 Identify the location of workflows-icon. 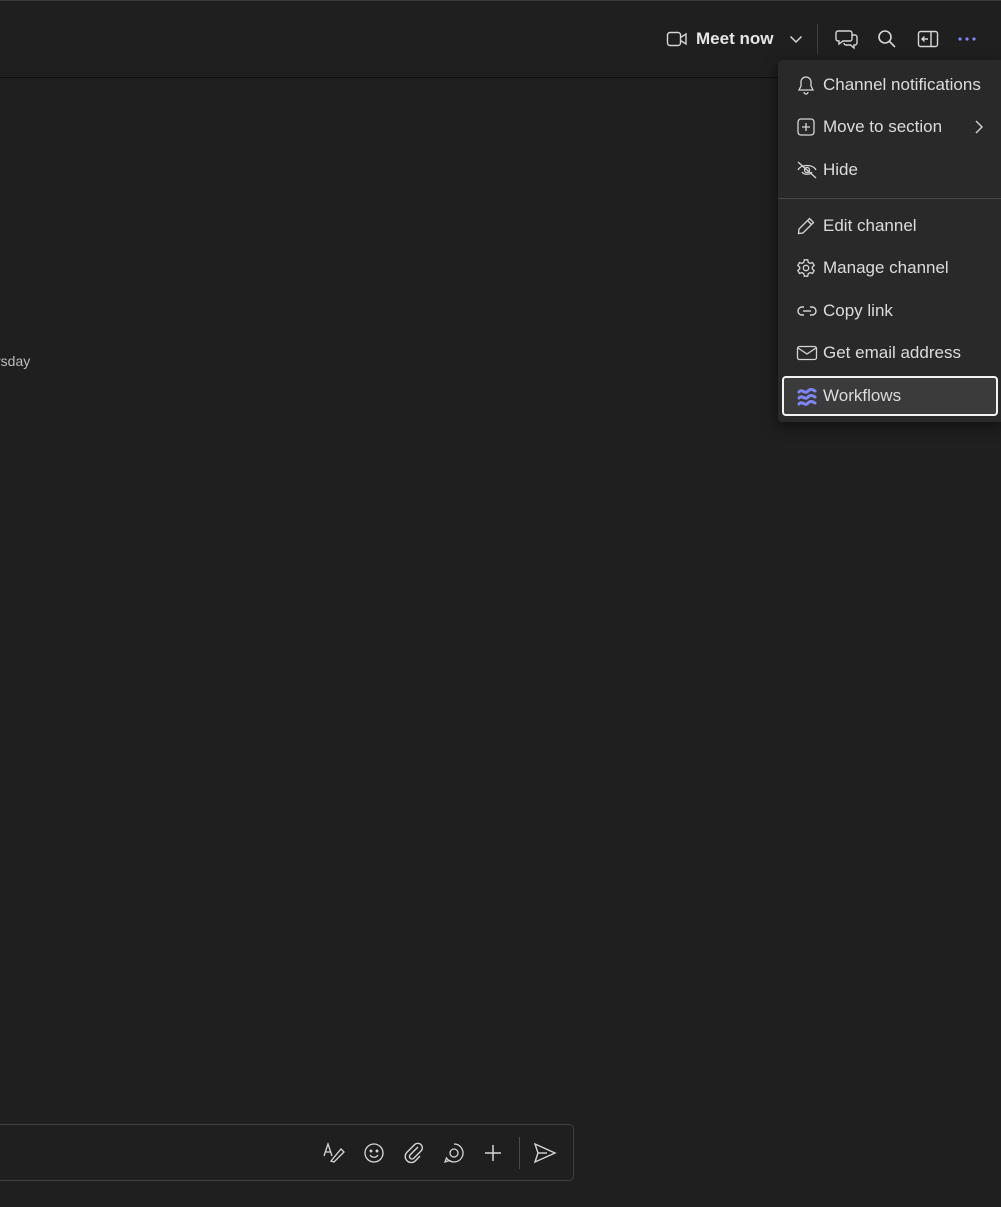
(806, 396).